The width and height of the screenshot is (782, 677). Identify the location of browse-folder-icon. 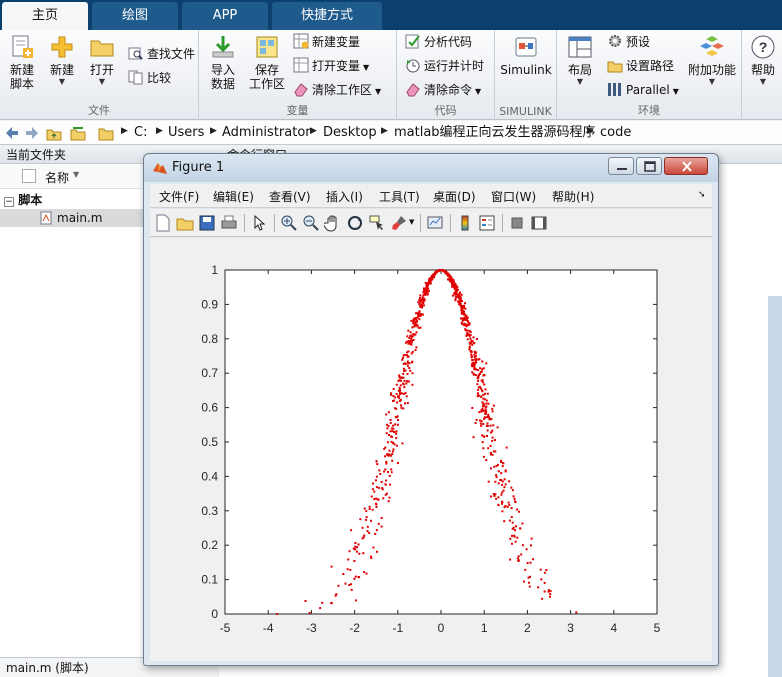
(78, 133).